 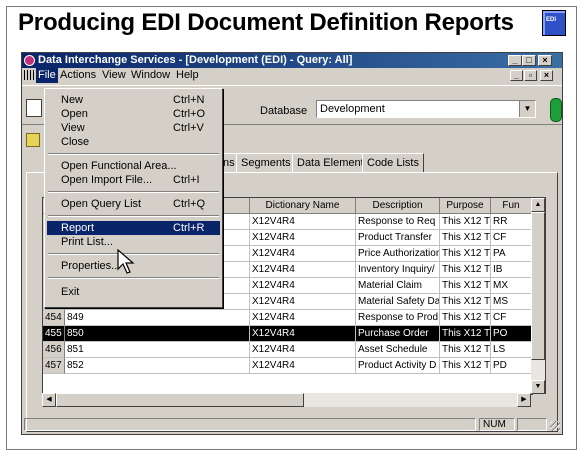 I want to click on status-bar: NUM, so click(x=292, y=424).